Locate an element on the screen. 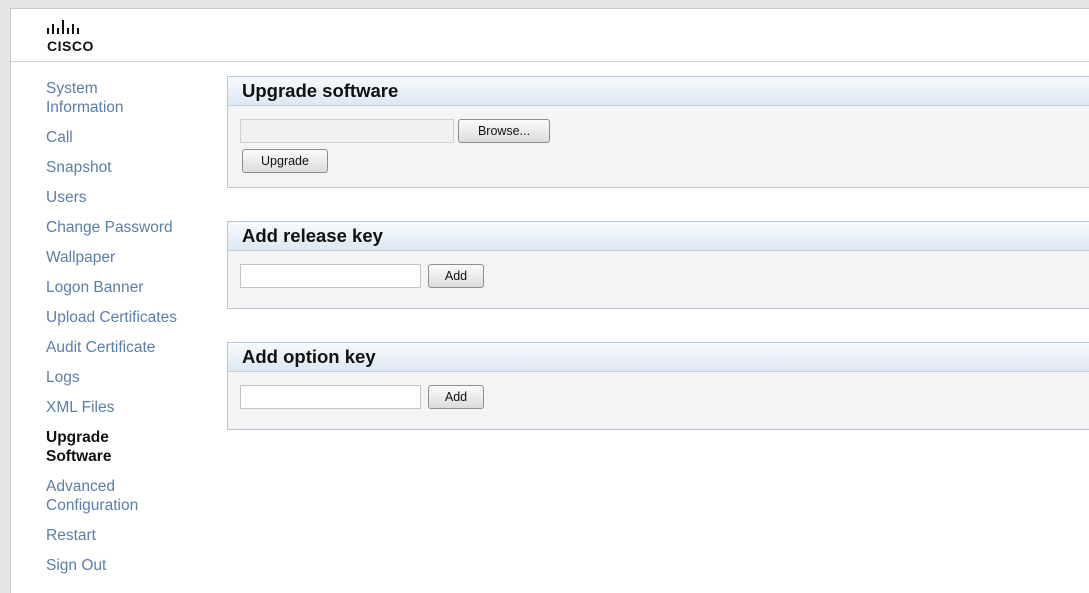 The image size is (1089, 593). option-key-input is located at coordinates (330, 397).